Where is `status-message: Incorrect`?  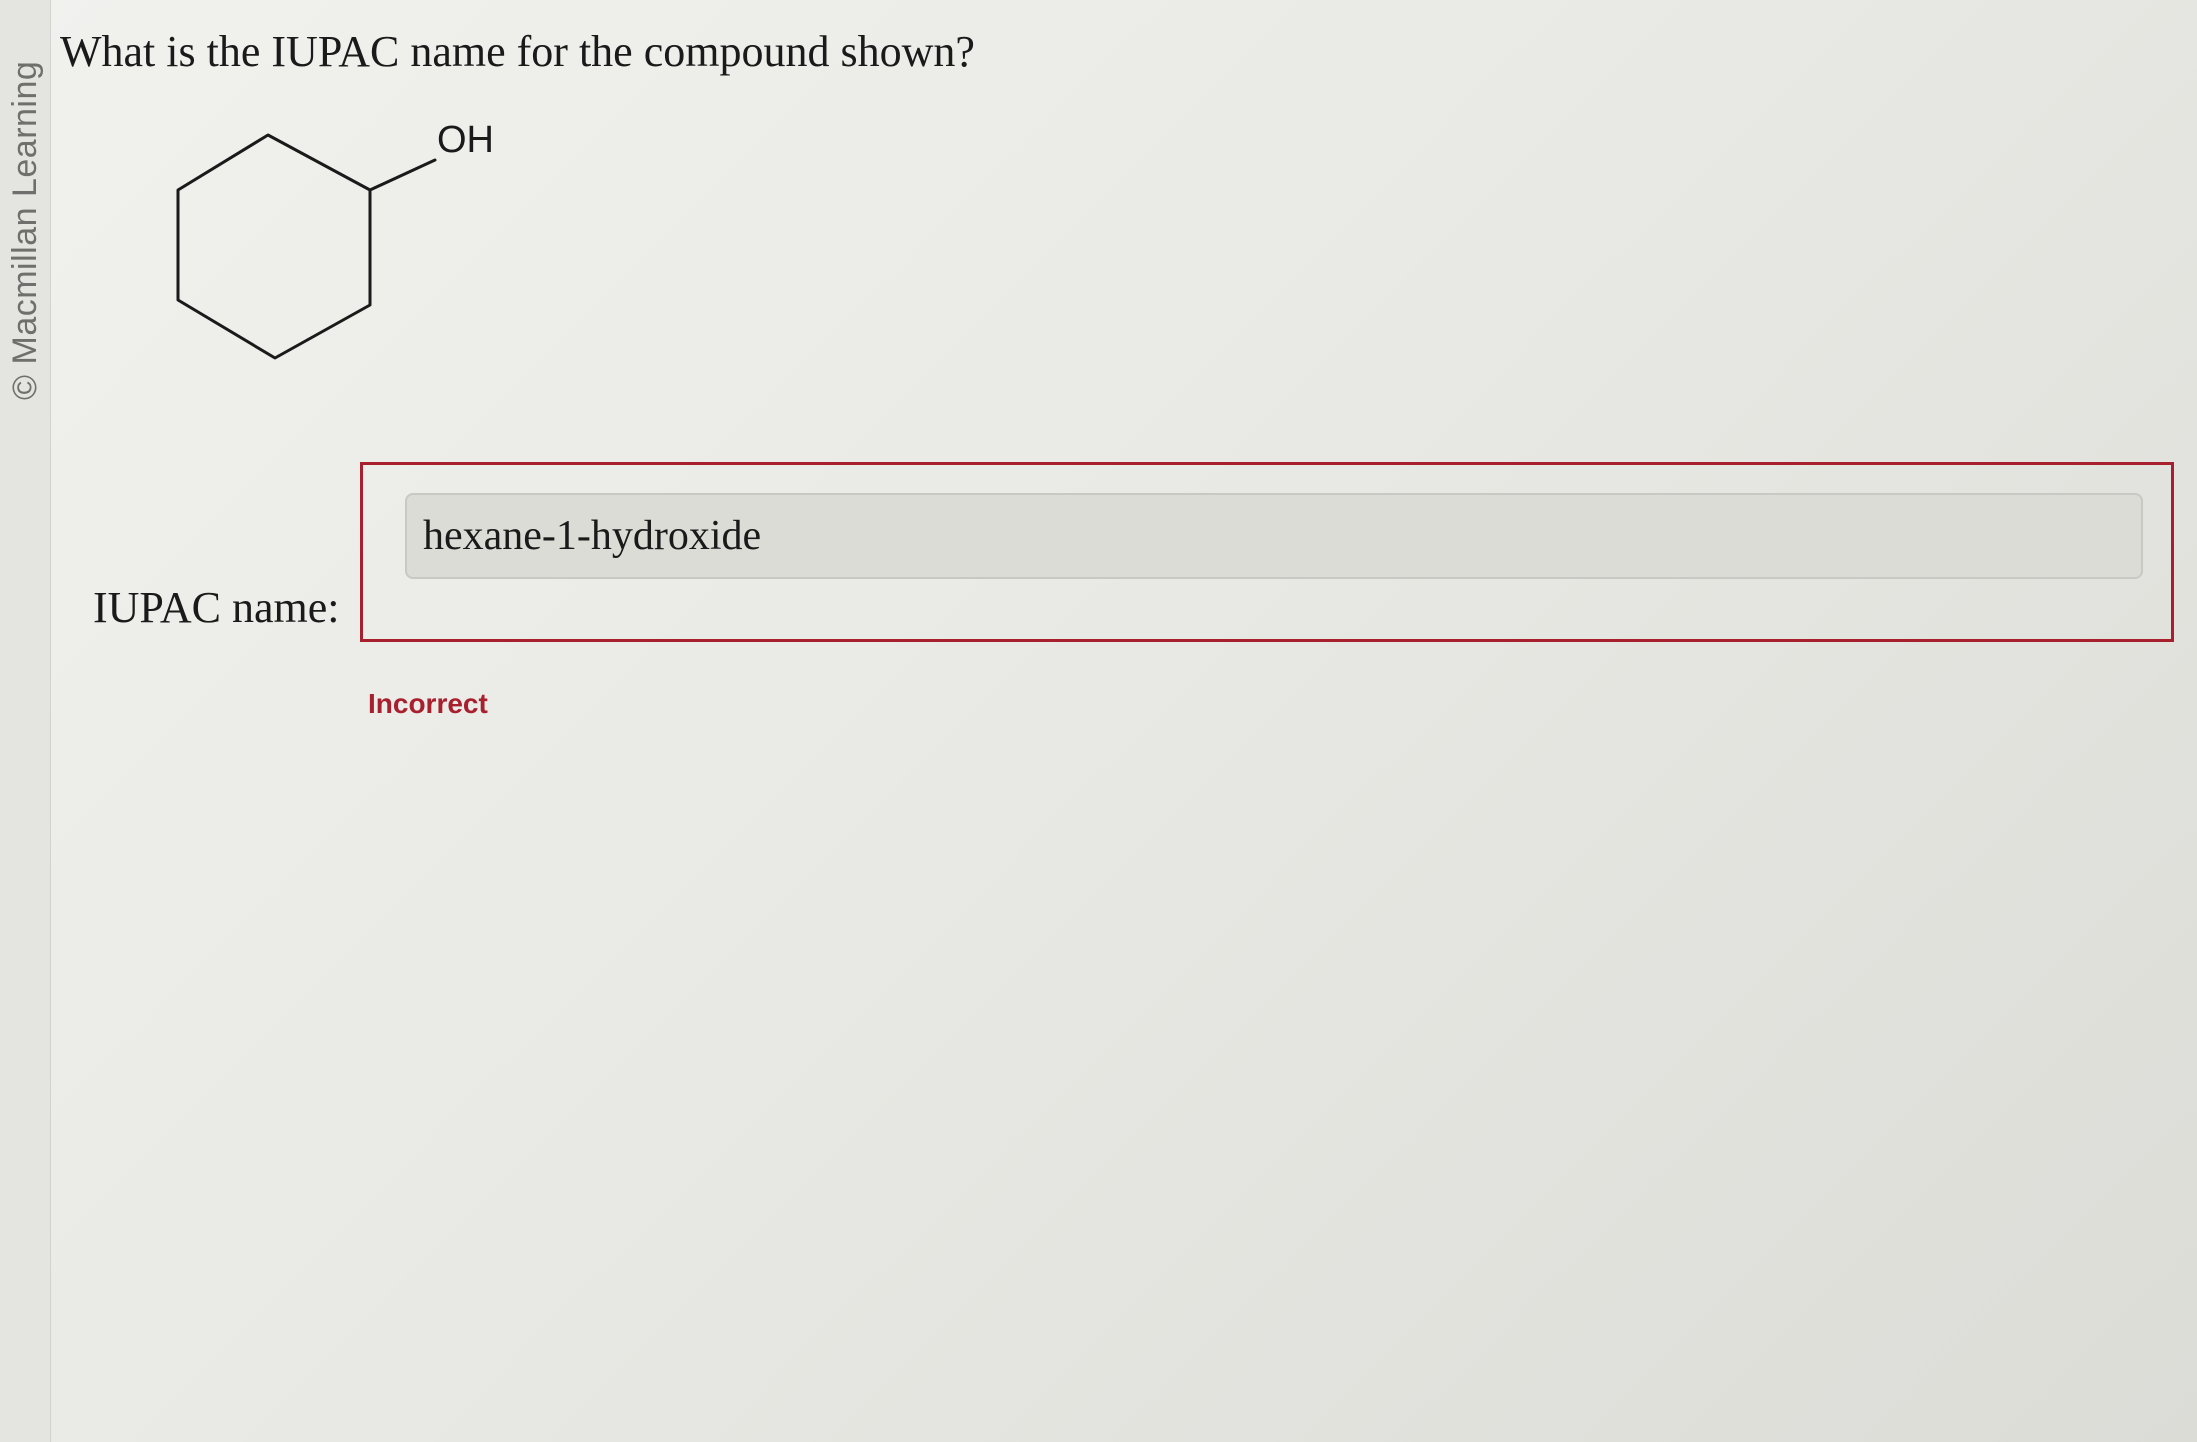
status-message: Incorrect is located at coordinates (428, 703).